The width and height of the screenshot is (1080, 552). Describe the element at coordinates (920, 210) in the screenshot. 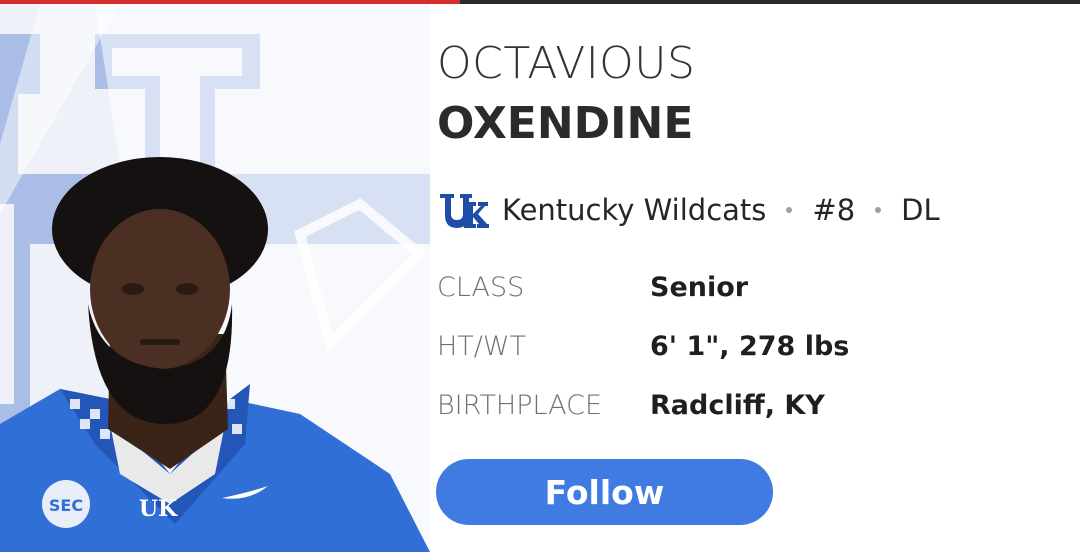

I see `player-position: DL` at that location.